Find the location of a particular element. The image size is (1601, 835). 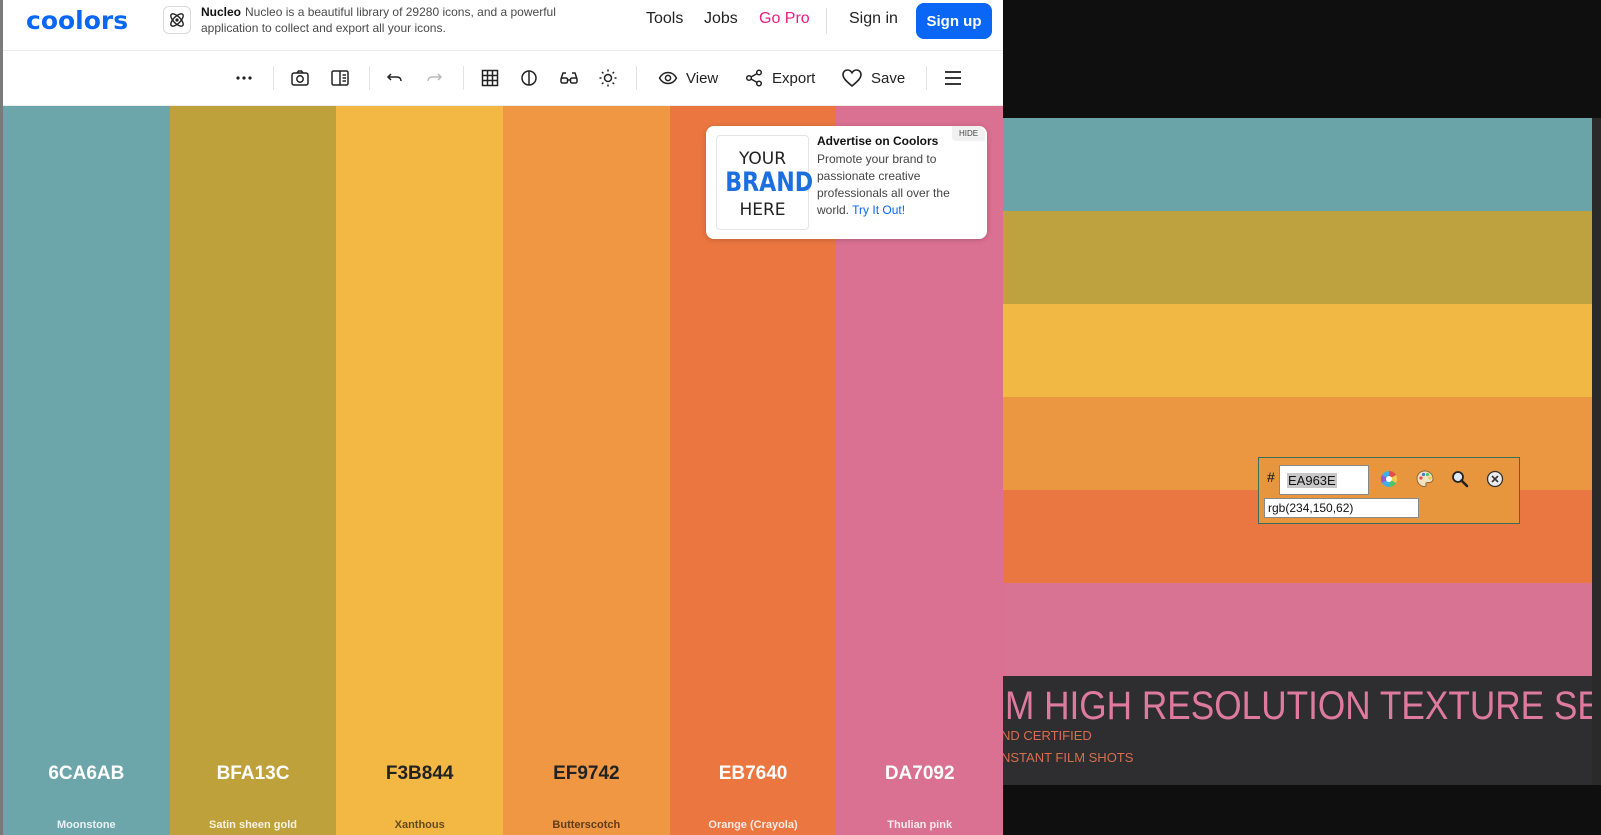

color-name: Xanthous is located at coordinates (419, 825).